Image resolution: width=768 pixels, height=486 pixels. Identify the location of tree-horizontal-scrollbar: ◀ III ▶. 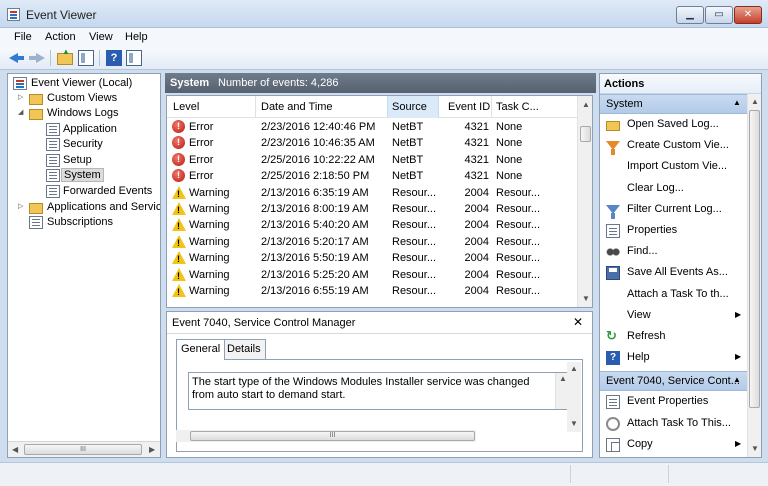
(84, 449).